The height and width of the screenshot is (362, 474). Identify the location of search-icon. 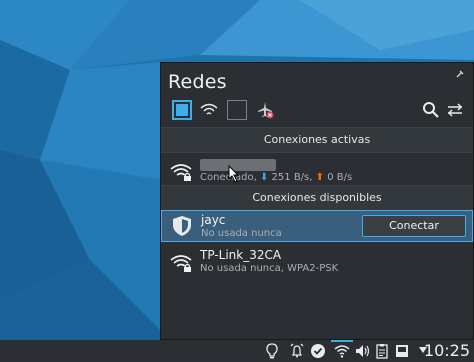
(431, 110).